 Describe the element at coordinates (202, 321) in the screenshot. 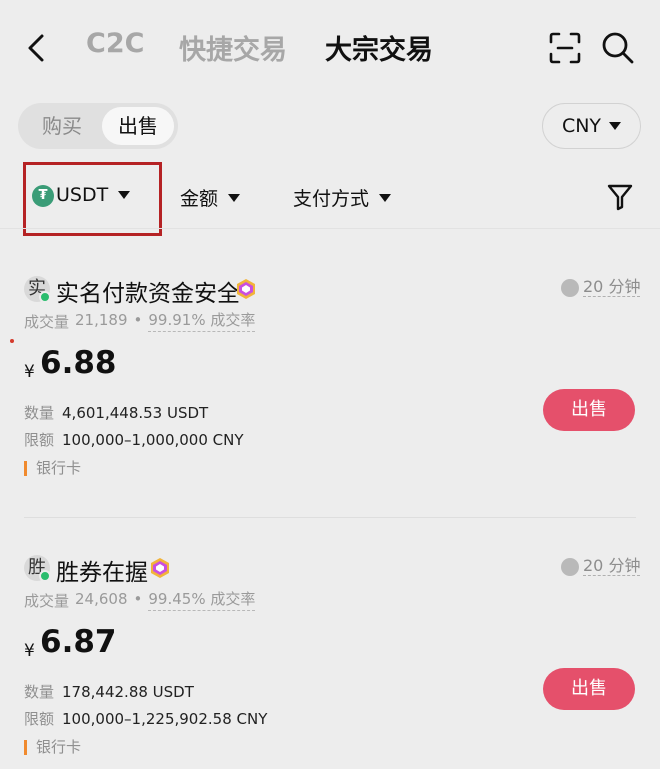

I see `completion-rate: 99.91% 成交率` at that location.